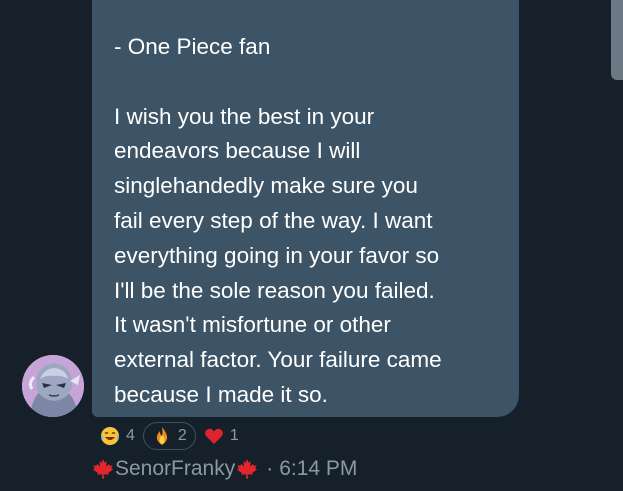 This screenshot has height=491, width=623. I want to click on reactions-bar: 4 2 1, so click(169, 436).